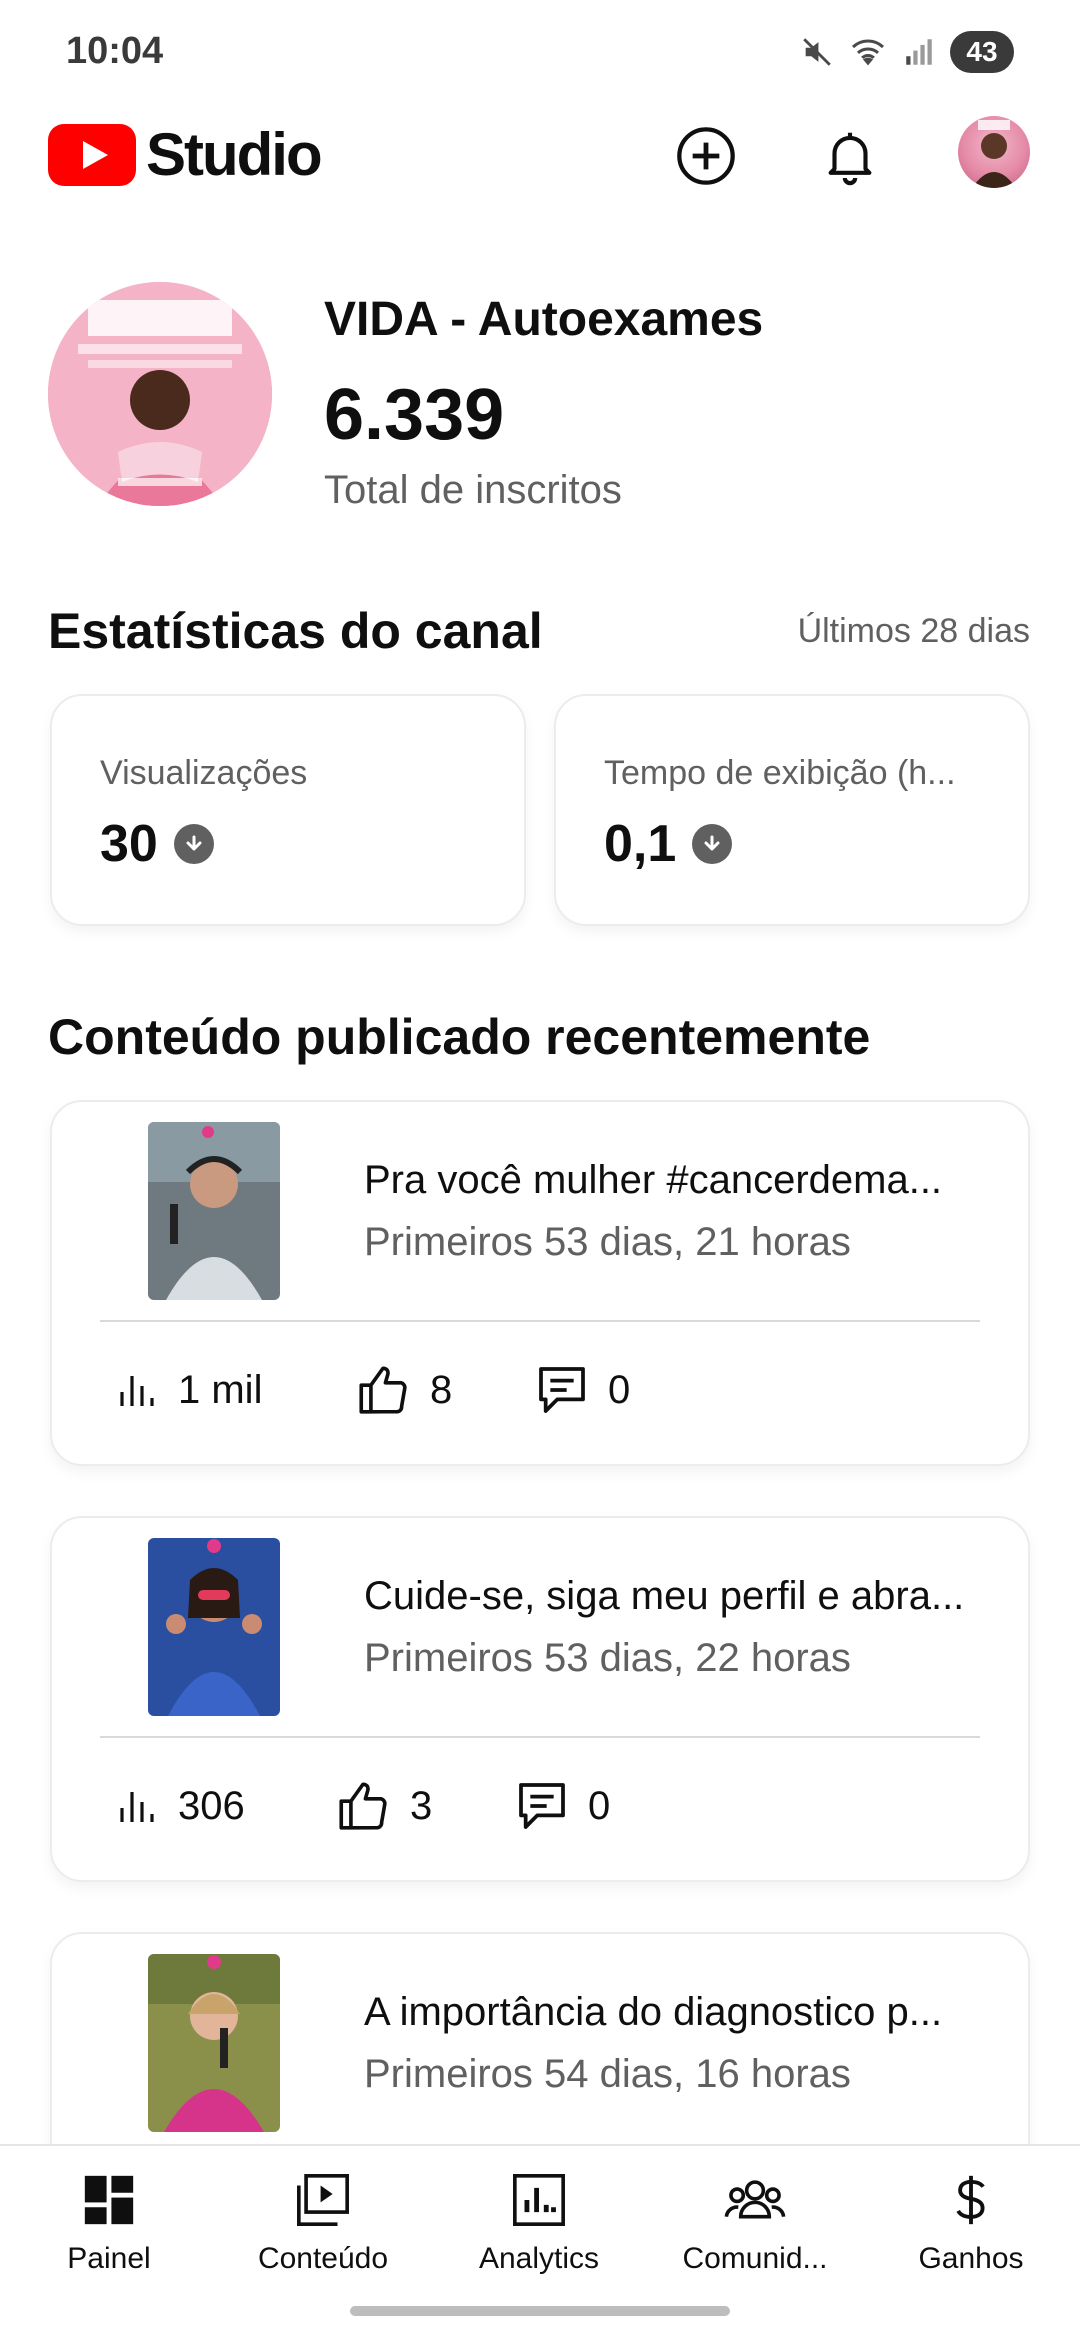 This screenshot has width=1080, height=2340. I want to click on watchtime-stat-card: Tempo de exibição (h... 0,1, so click(792, 810).